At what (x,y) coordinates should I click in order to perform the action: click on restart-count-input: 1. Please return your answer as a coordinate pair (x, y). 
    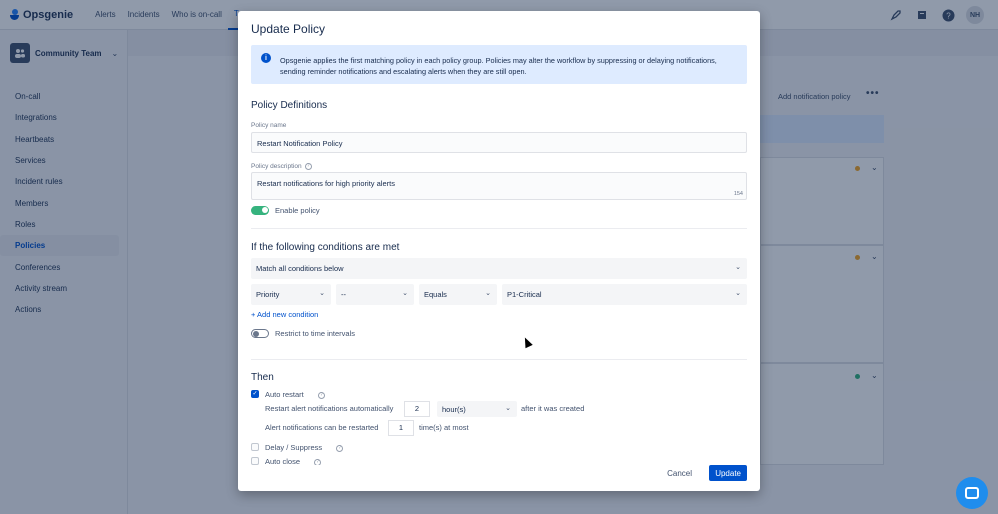
    Looking at the image, I should click on (401, 428).